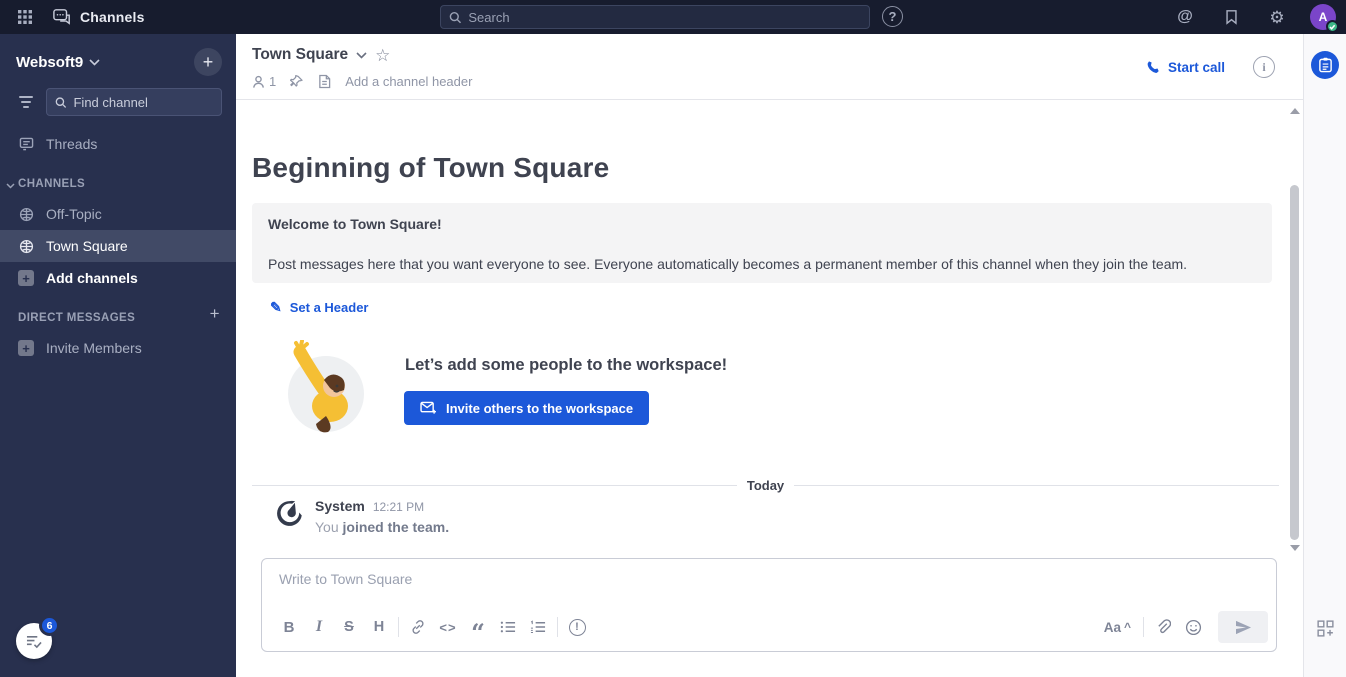 The width and height of the screenshot is (1346, 677). I want to click on system-message: System 12:21 PM You joined the team., so click(362, 516).